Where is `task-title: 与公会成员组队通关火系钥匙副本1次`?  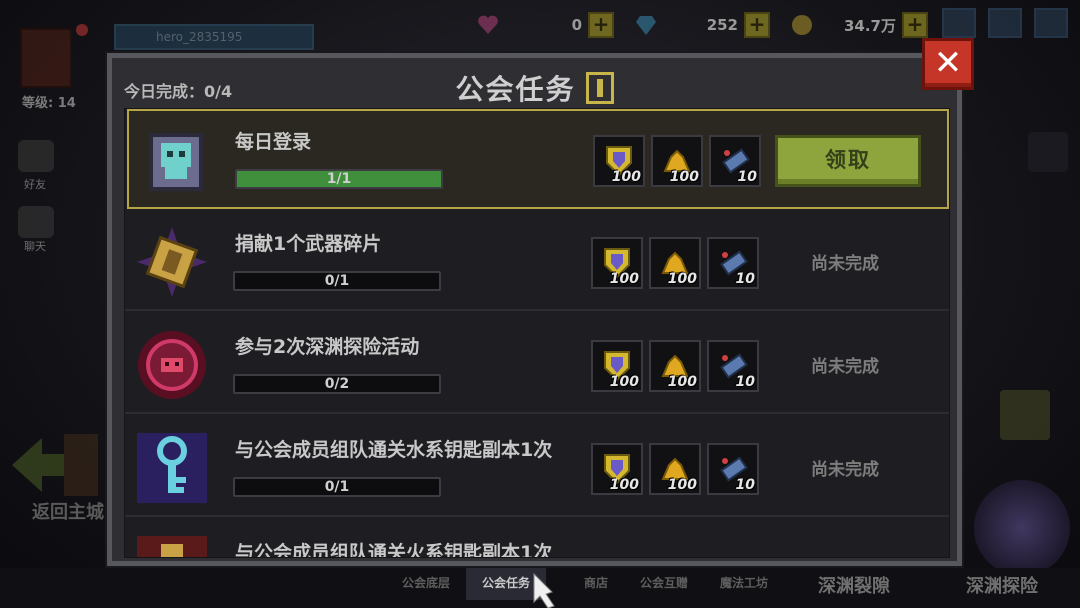
task-title: 与公会成员组队通关火系钥匙副本1次 is located at coordinates (394, 550).